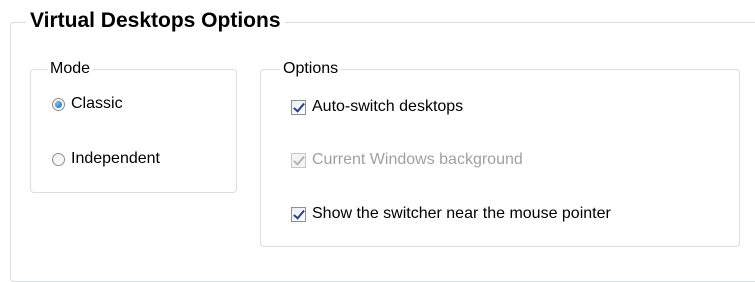 Image resolution: width=755 pixels, height=282 pixels. I want to click on mode-radio-independent: Independent, so click(106, 159).